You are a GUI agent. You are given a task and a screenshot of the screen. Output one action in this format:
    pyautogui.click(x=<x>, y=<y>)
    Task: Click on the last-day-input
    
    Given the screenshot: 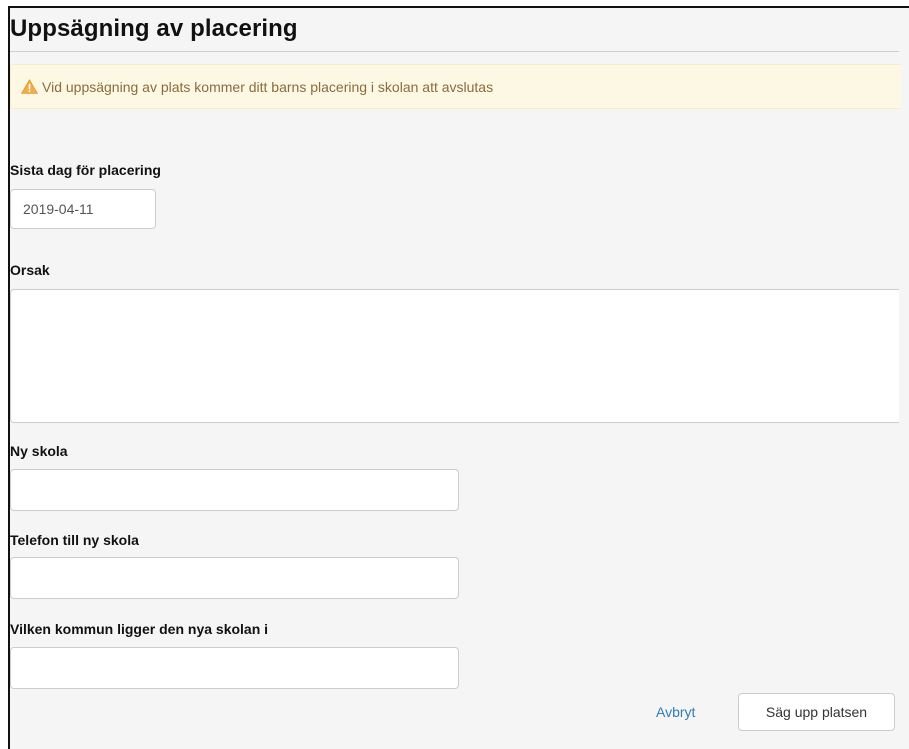 What is the action you would take?
    pyautogui.click(x=83, y=209)
    